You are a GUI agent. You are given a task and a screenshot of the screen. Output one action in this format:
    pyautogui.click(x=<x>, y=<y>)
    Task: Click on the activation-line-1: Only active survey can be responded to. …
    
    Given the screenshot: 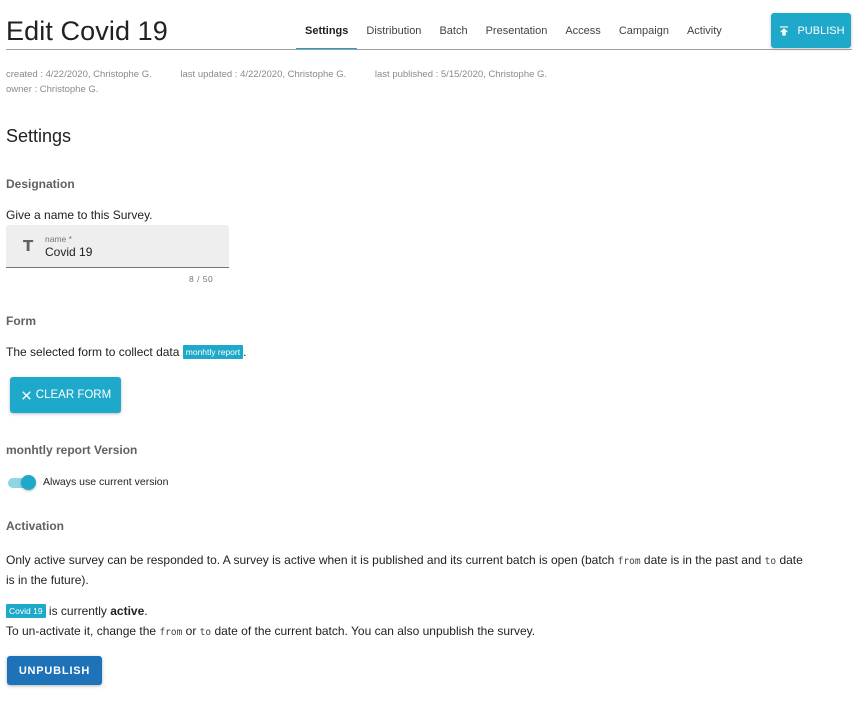 What is the action you would take?
    pyautogui.click(x=431, y=561)
    